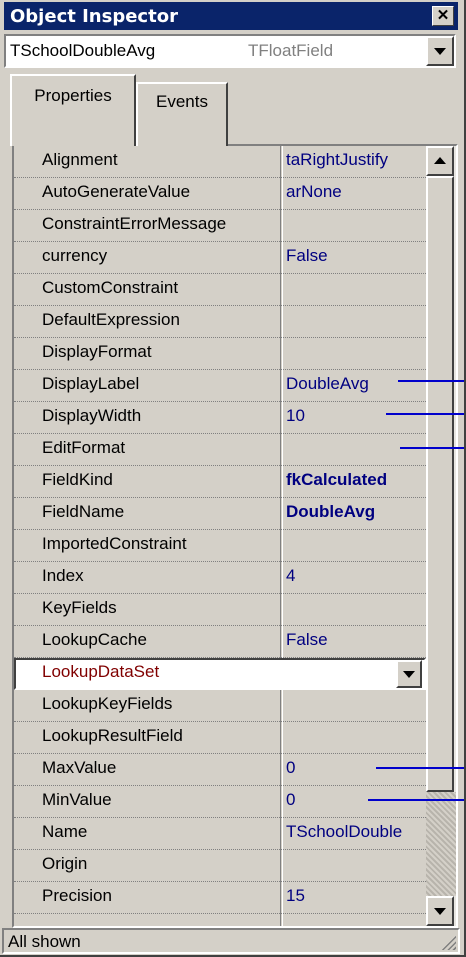  What do you see at coordinates (182, 114) in the screenshot?
I see `tab-events: Events` at bounding box center [182, 114].